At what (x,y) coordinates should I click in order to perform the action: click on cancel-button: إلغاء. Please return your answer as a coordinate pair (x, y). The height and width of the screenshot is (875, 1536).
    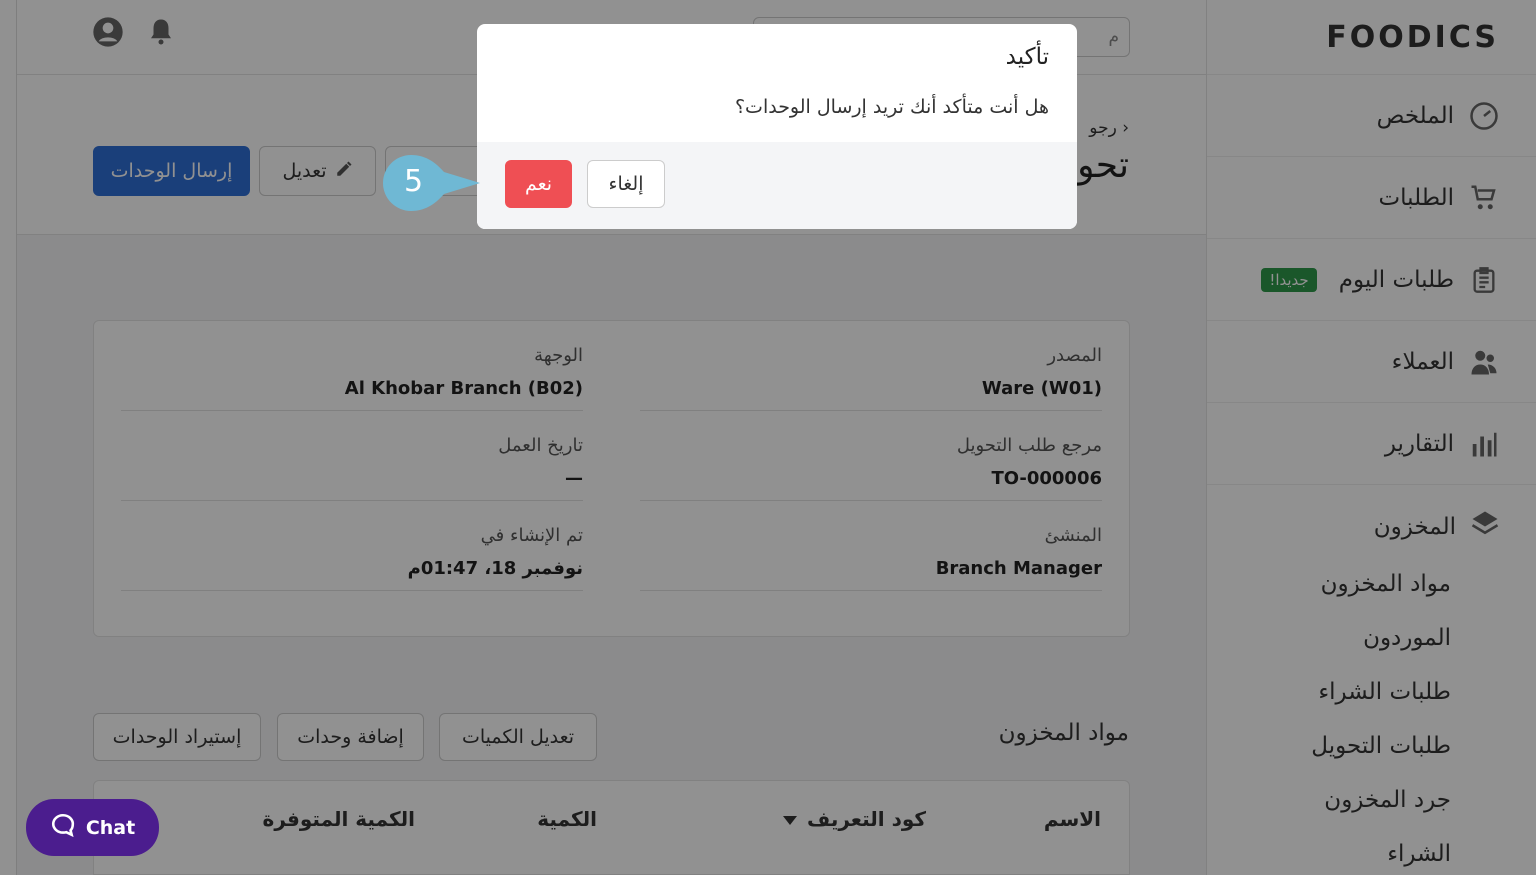
    Looking at the image, I should click on (626, 184).